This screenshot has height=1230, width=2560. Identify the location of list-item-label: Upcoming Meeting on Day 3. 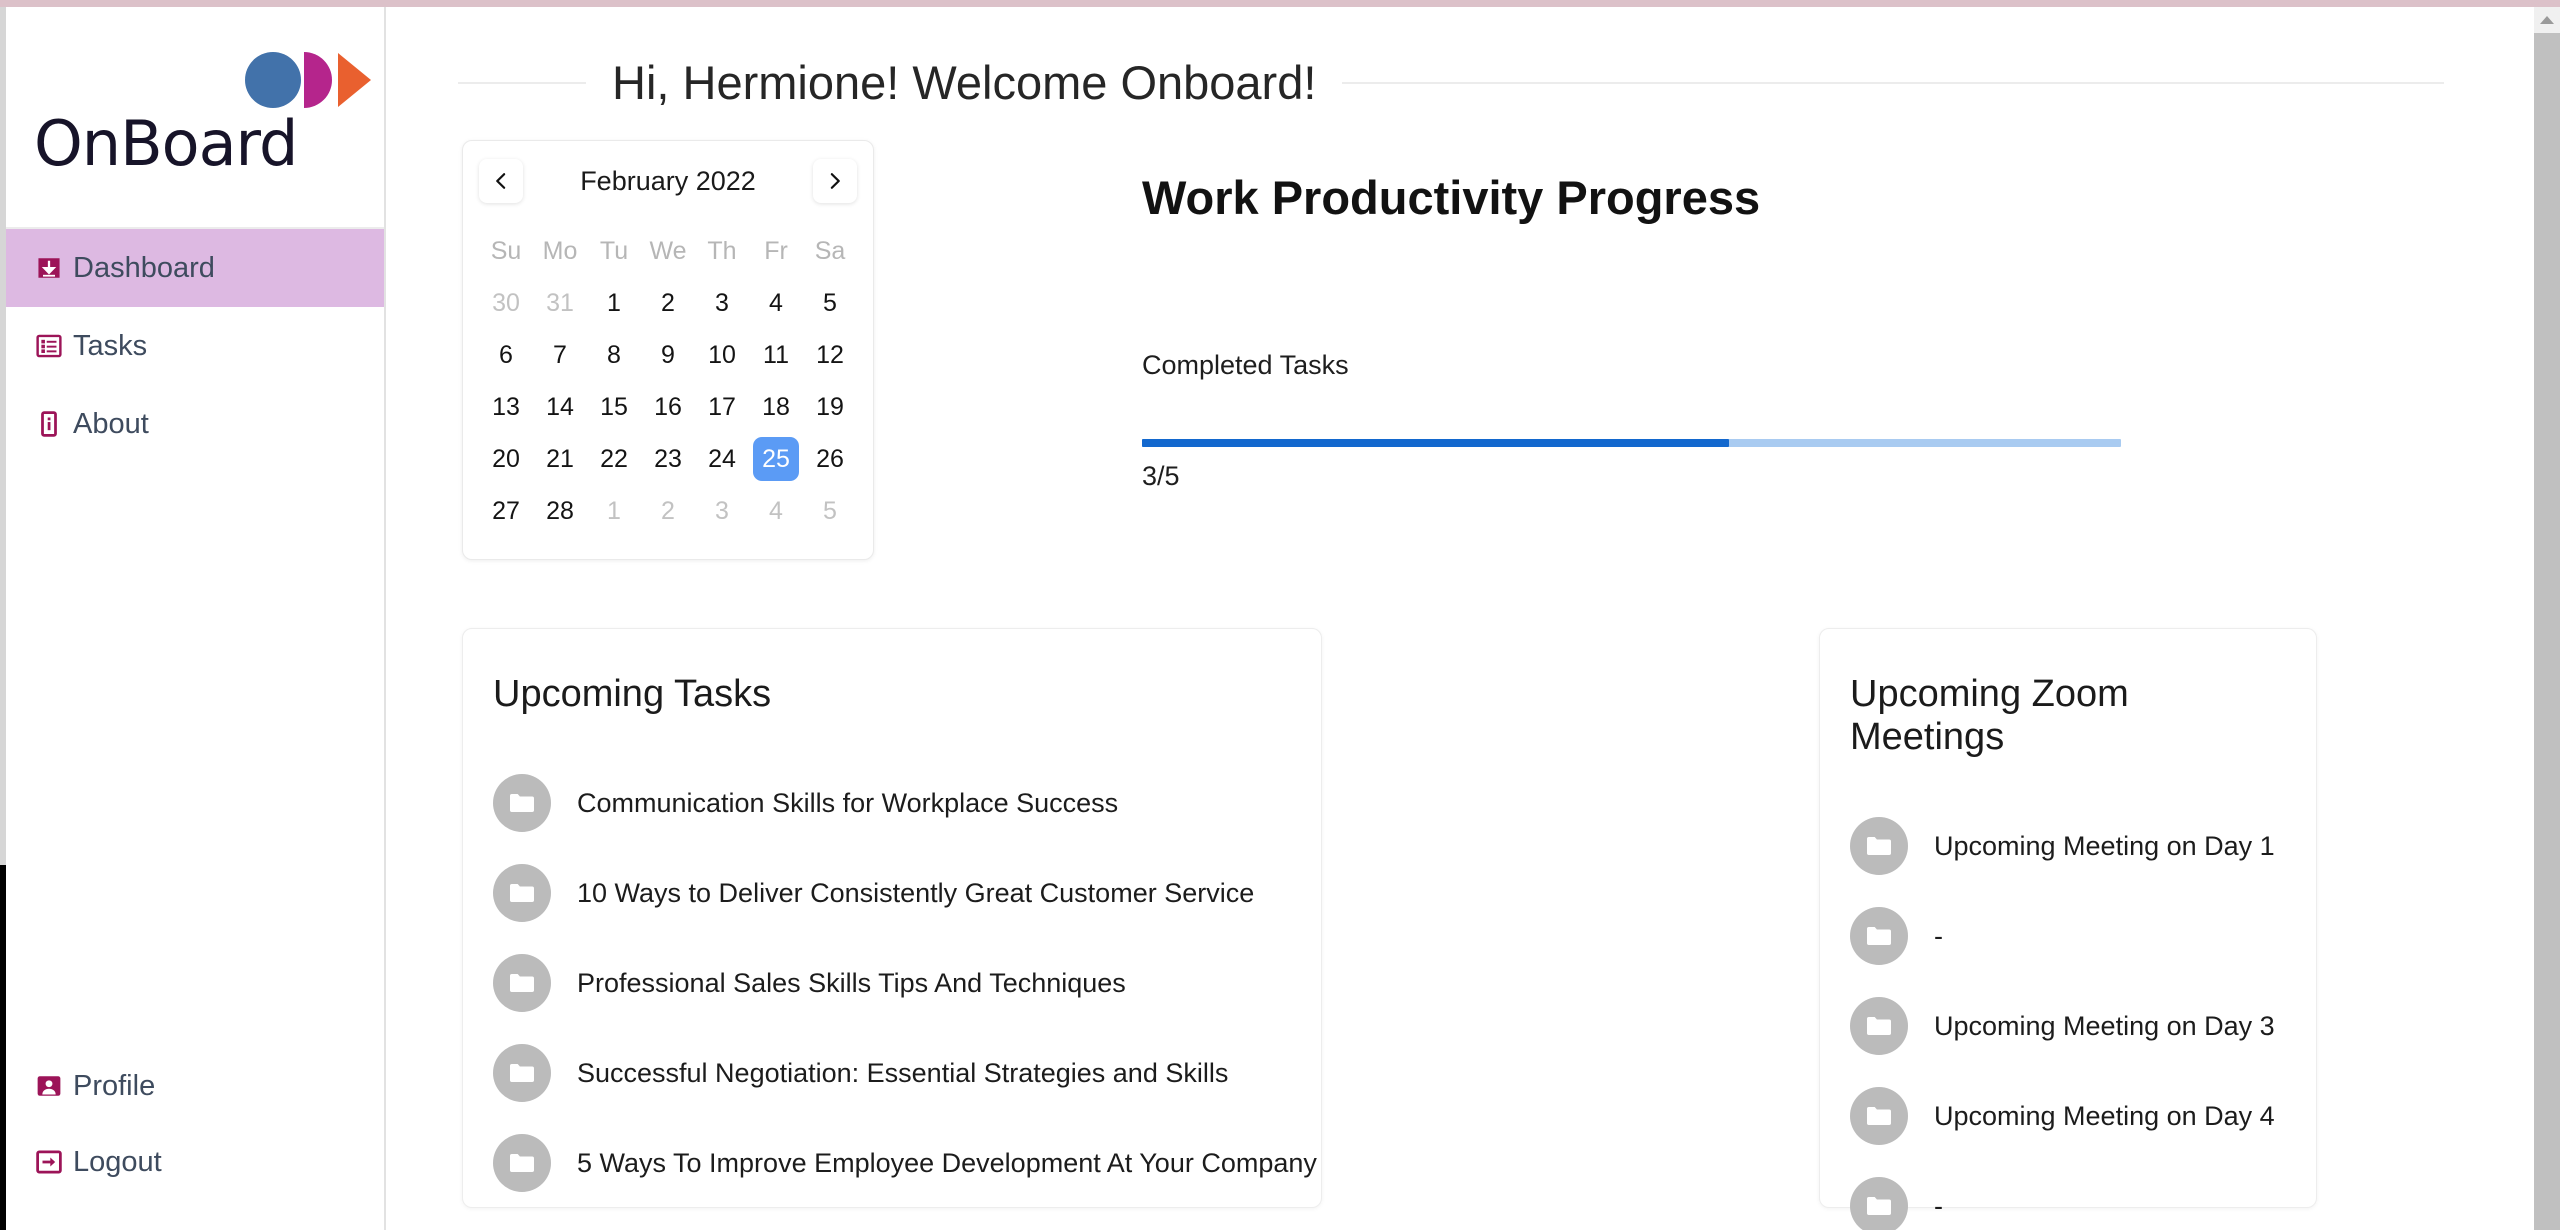
(2104, 1025).